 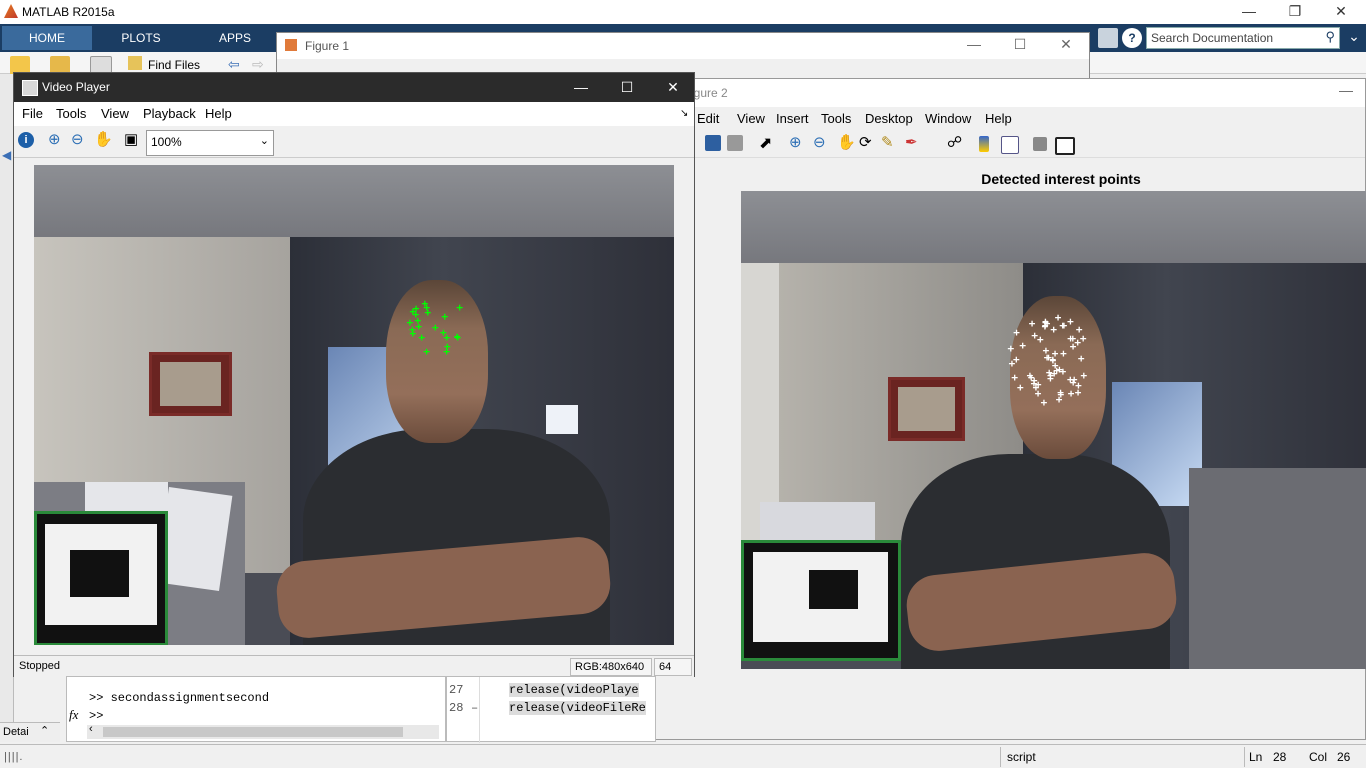 I want to click on frame-indicator: 64, so click(x=673, y=667).